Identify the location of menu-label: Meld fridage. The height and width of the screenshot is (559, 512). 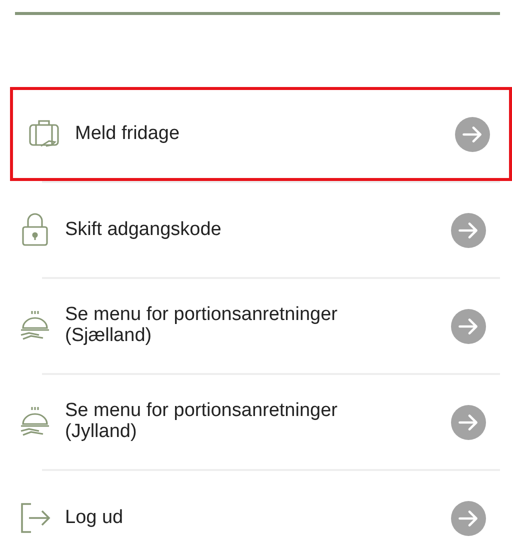
(128, 134).